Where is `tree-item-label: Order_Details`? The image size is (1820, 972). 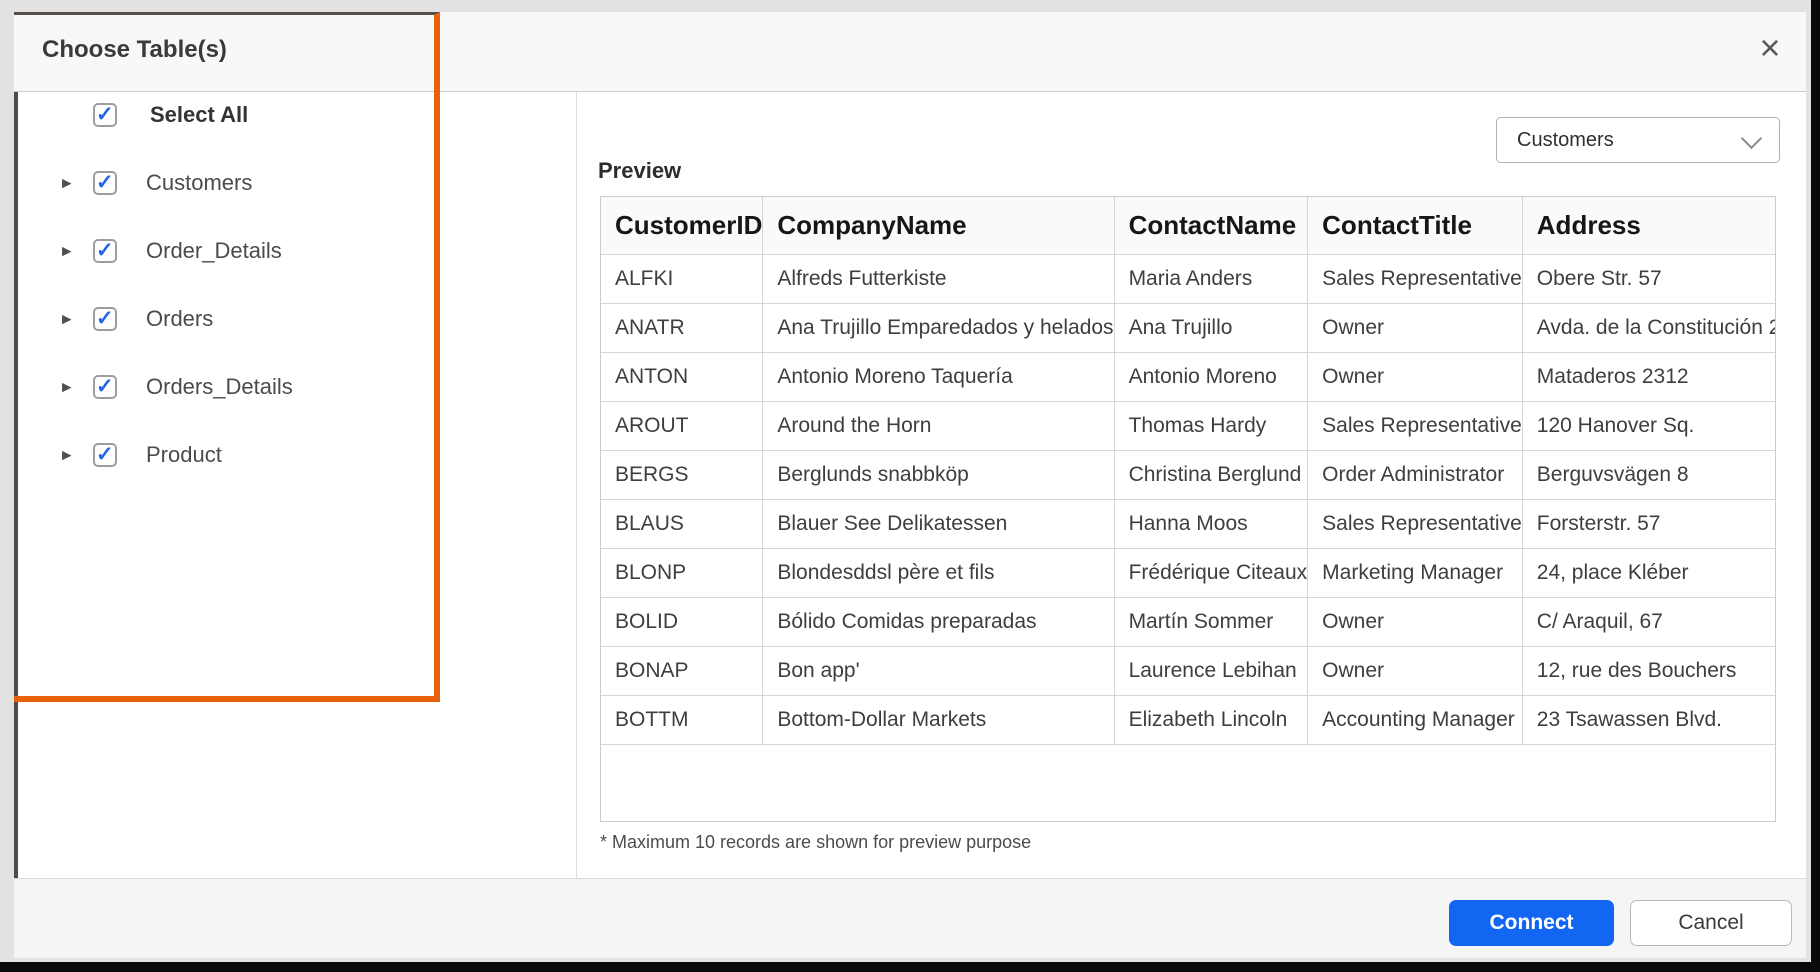
tree-item-label: Order_Details is located at coordinates (214, 251).